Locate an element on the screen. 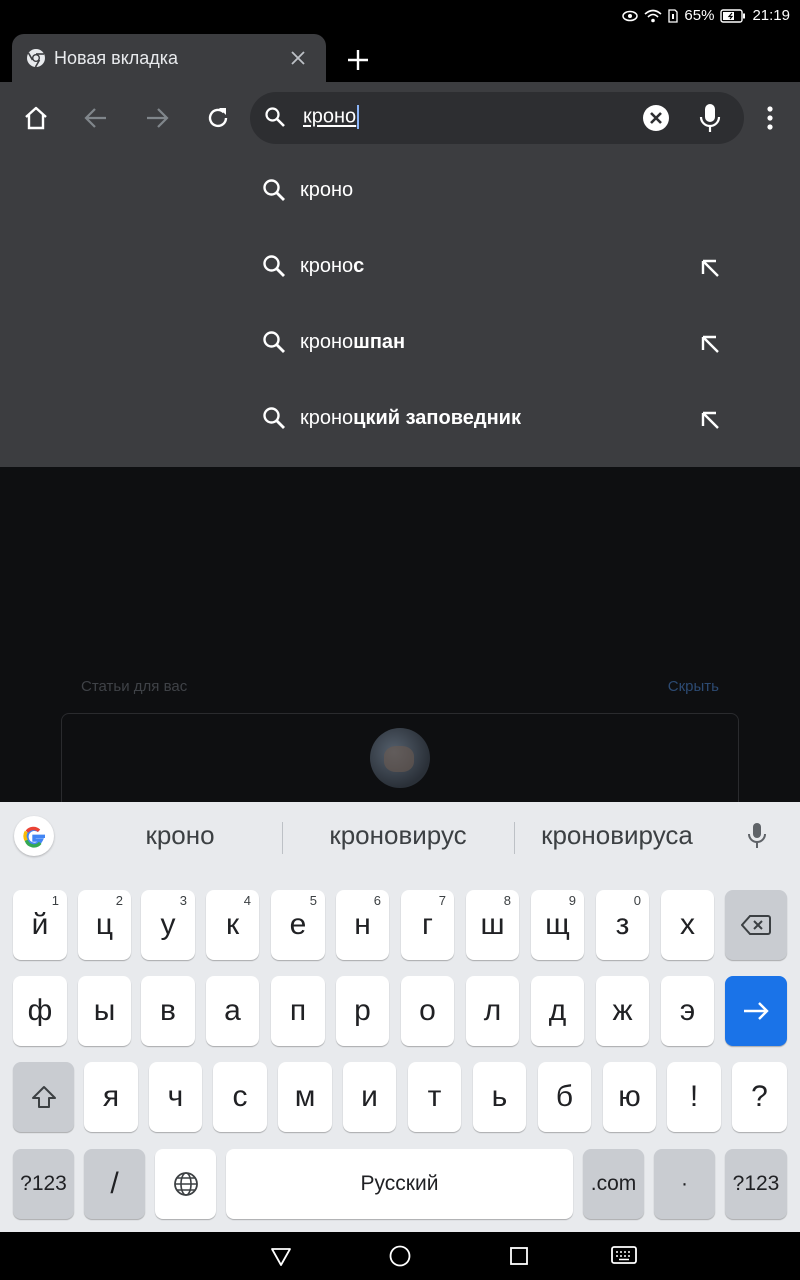  key-ч: ч is located at coordinates (175, 1097).